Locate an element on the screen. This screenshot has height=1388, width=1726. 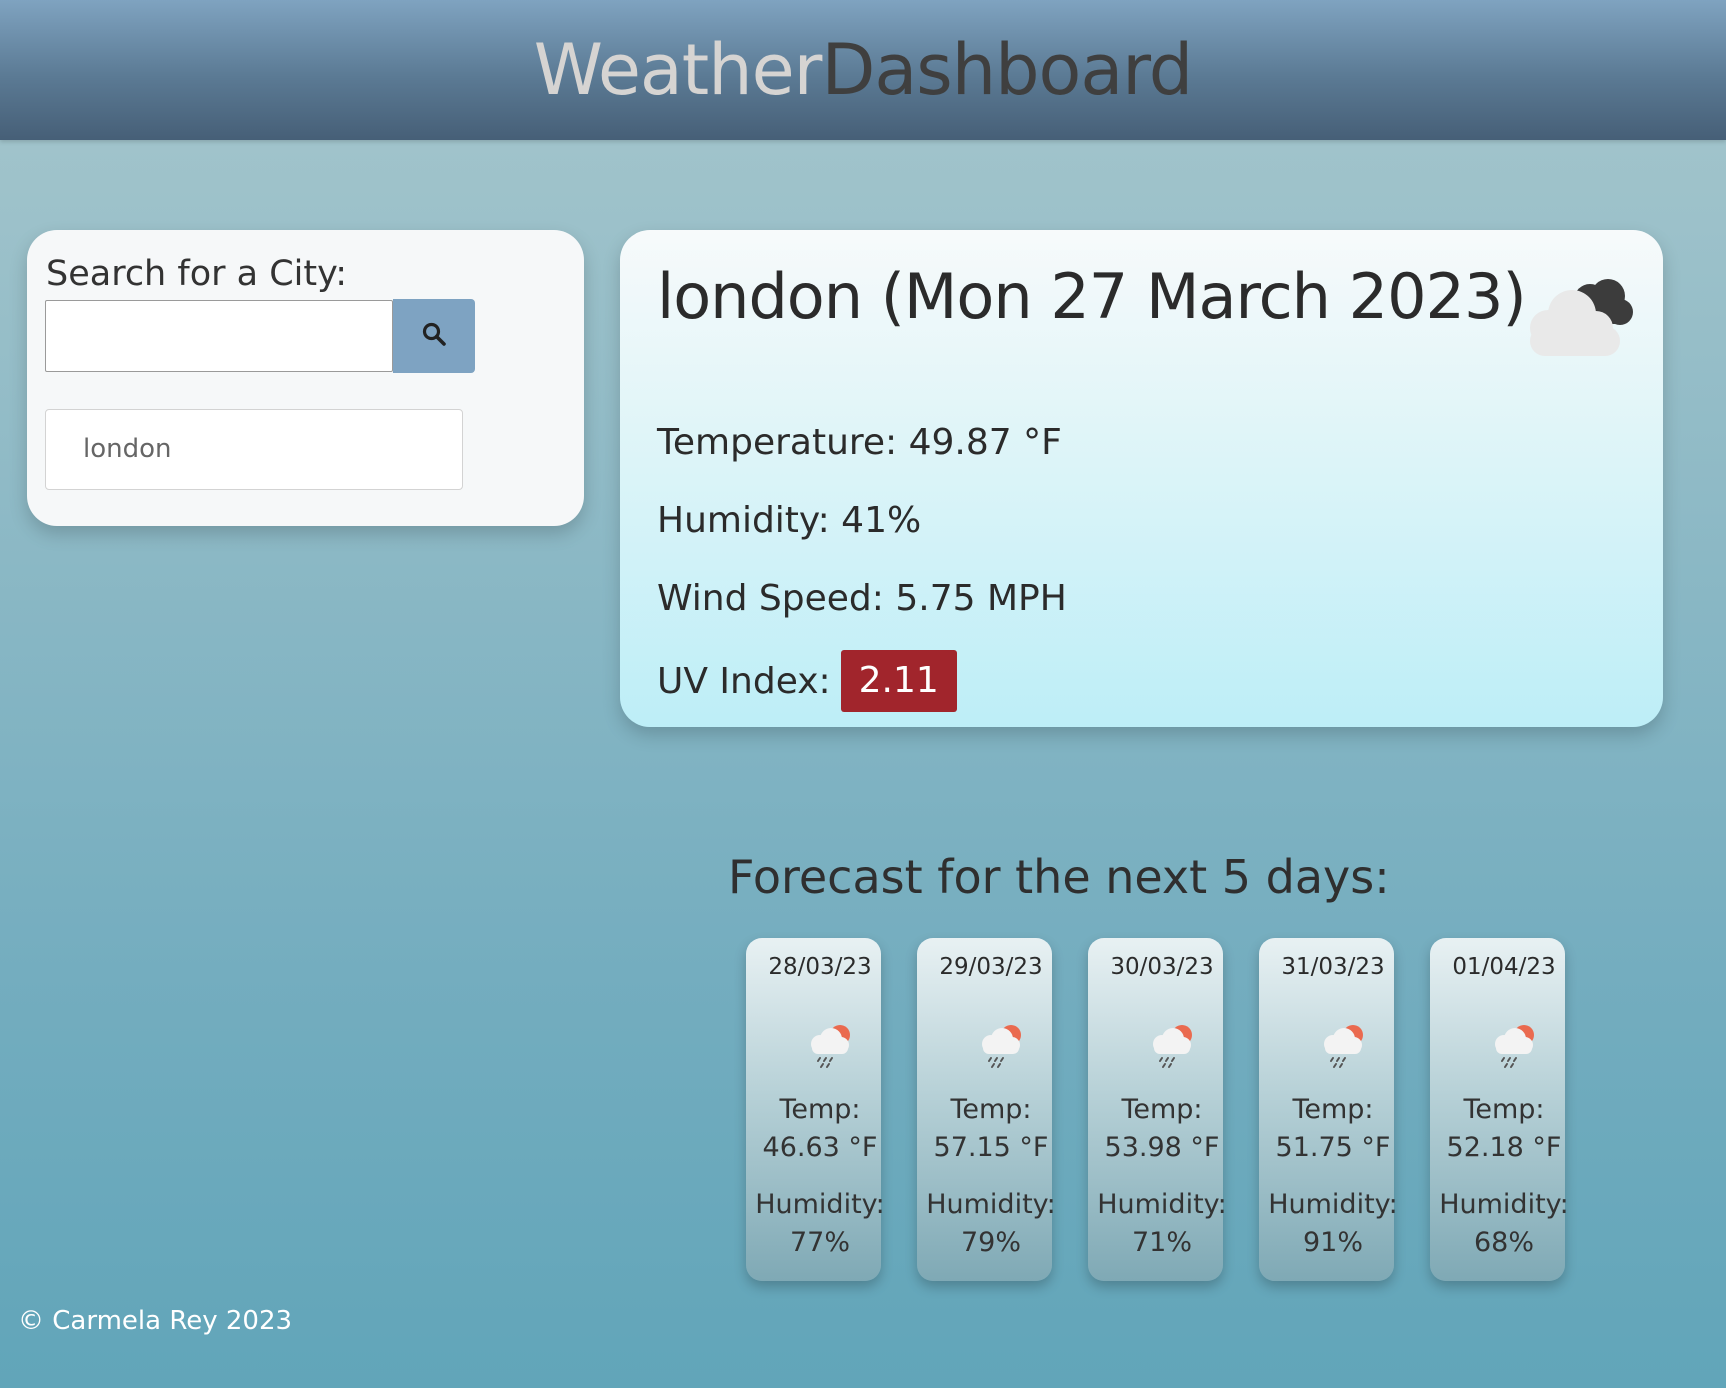
search-history-item: london is located at coordinates (254, 449).